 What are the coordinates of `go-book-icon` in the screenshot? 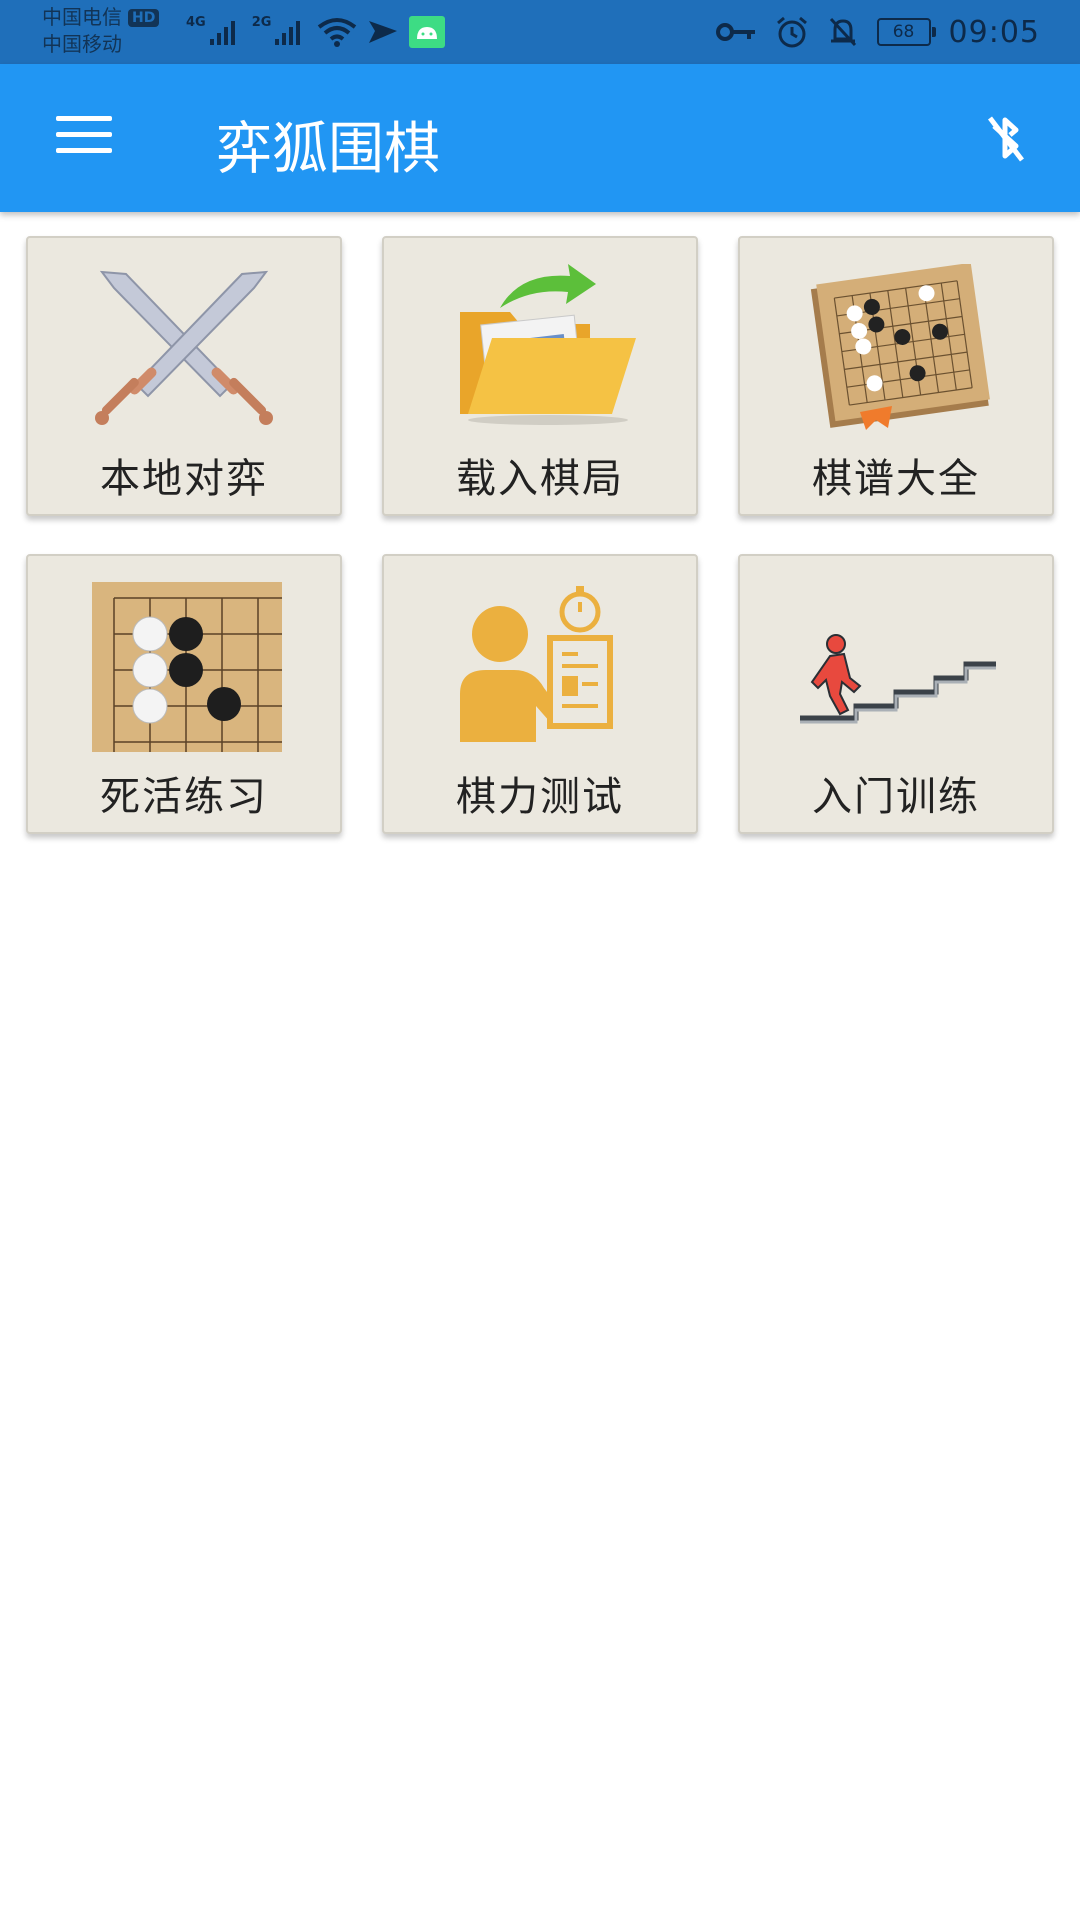 It's located at (900, 347).